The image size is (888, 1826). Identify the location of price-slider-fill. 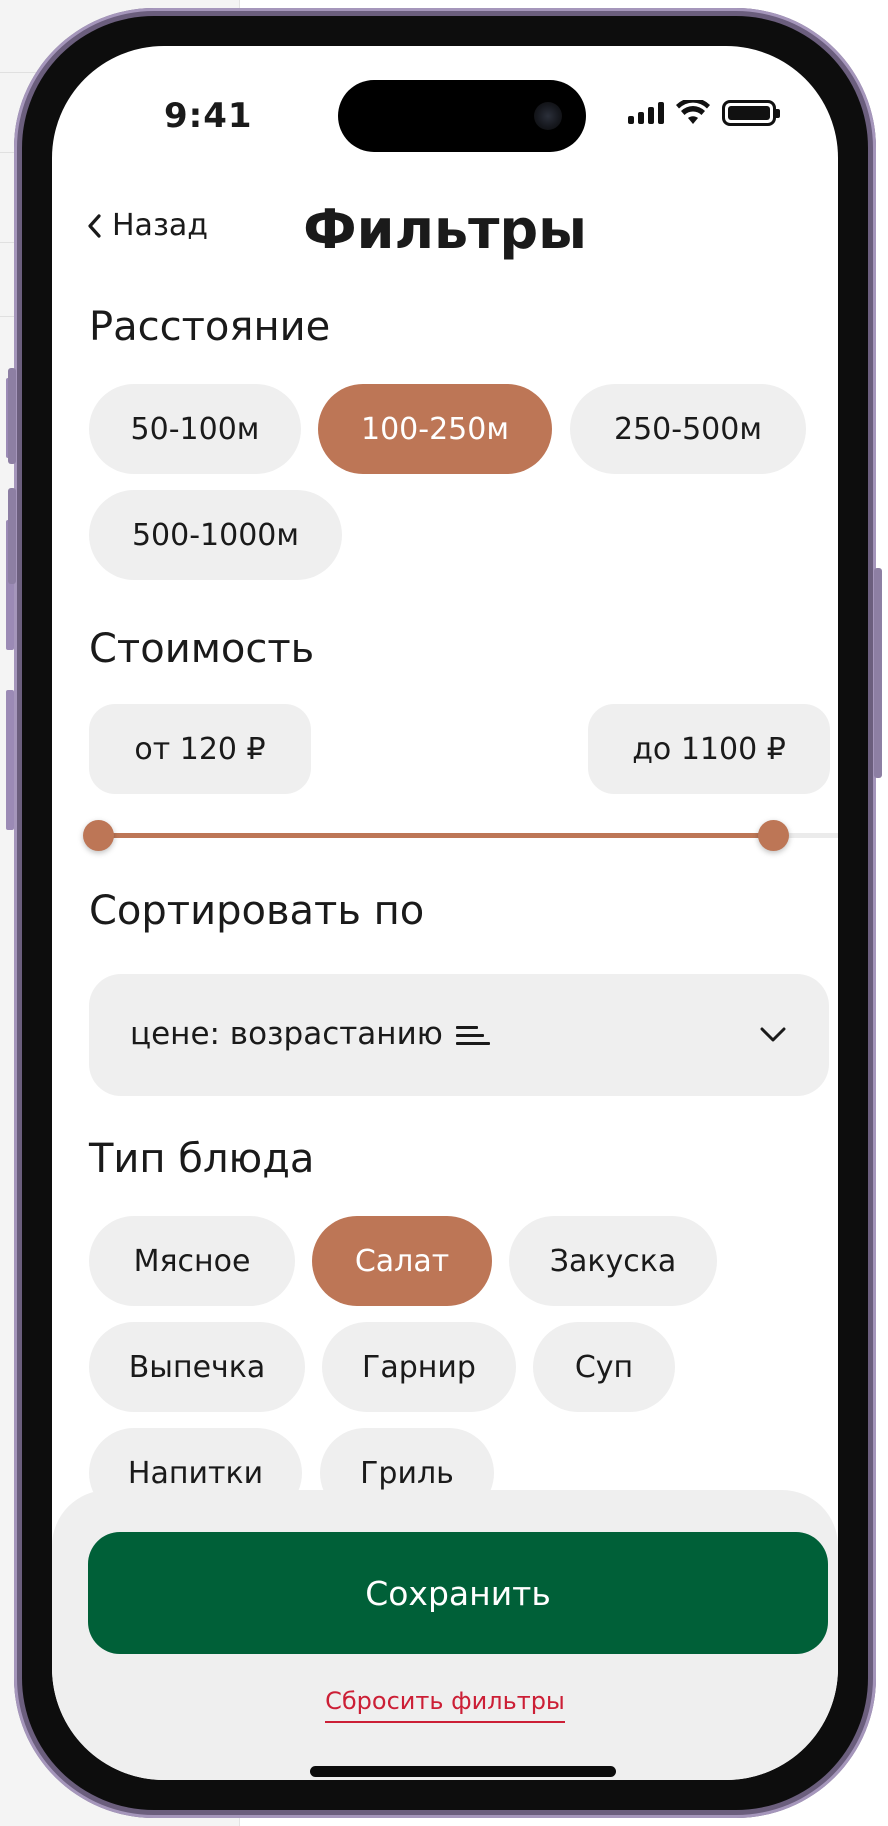
(436, 835).